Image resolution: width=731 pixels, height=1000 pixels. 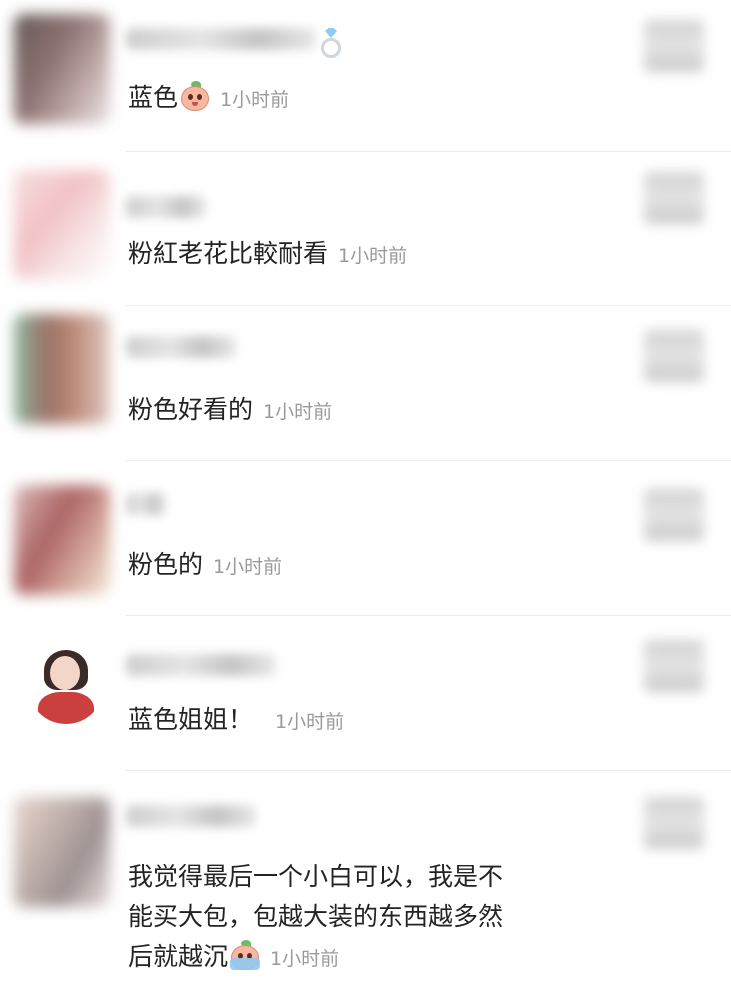 What do you see at coordinates (316, 916) in the screenshot?
I see `comment-text-line: 能买大包，包越大装的东西越多然` at bounding box center [316, 916].